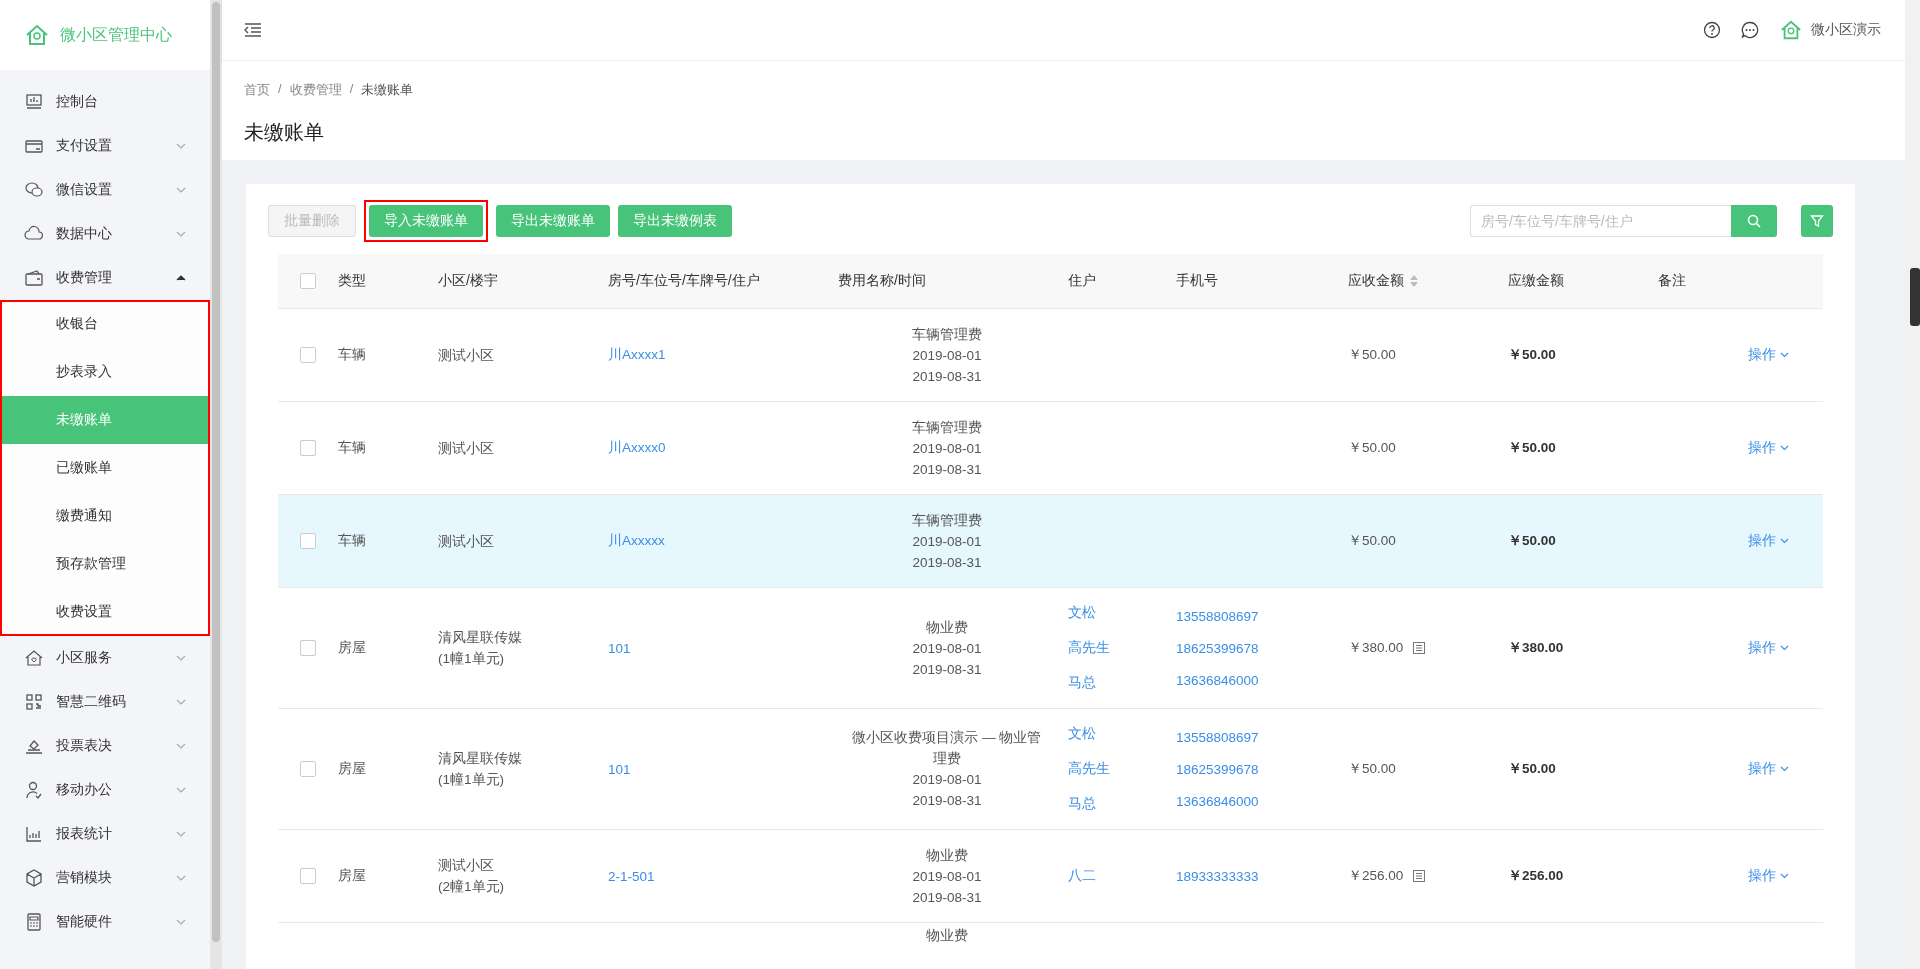  I want to click on phone-link: 18933333333, so click(1256, 876).